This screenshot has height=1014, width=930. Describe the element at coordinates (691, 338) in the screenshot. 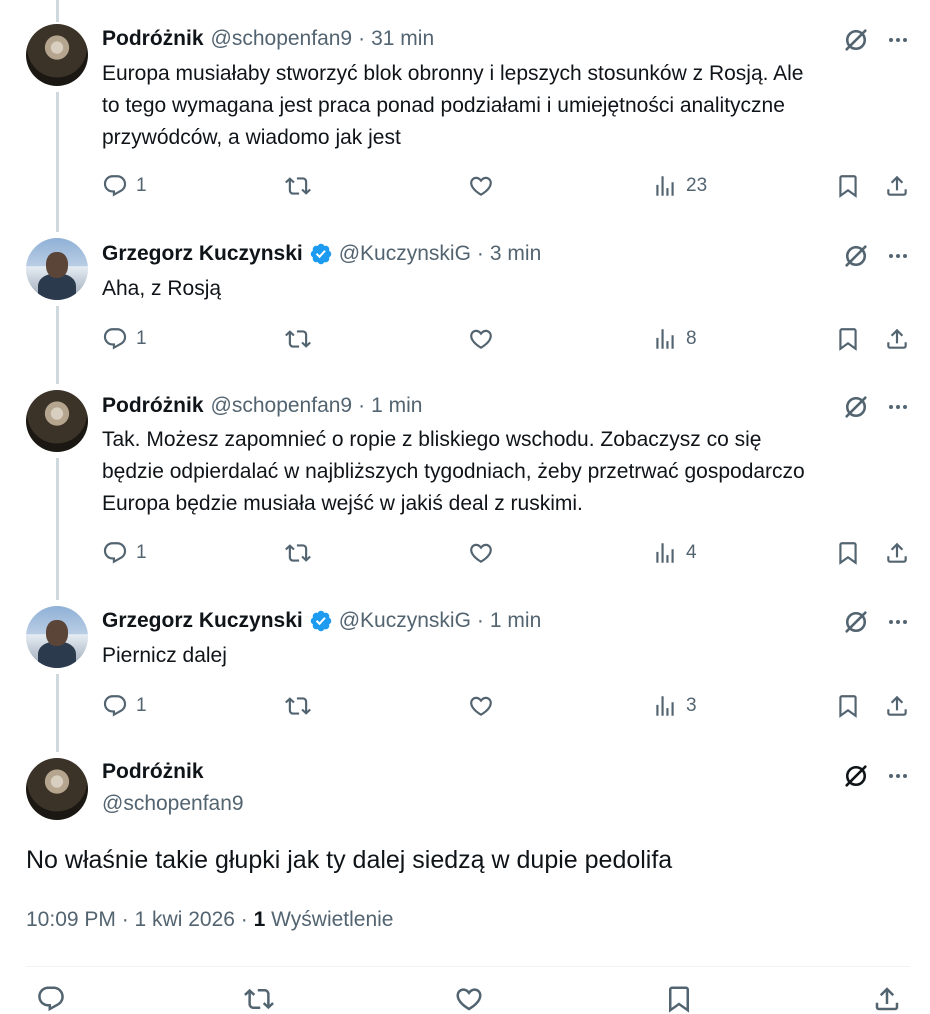

I see `views-count: 8` at that location.